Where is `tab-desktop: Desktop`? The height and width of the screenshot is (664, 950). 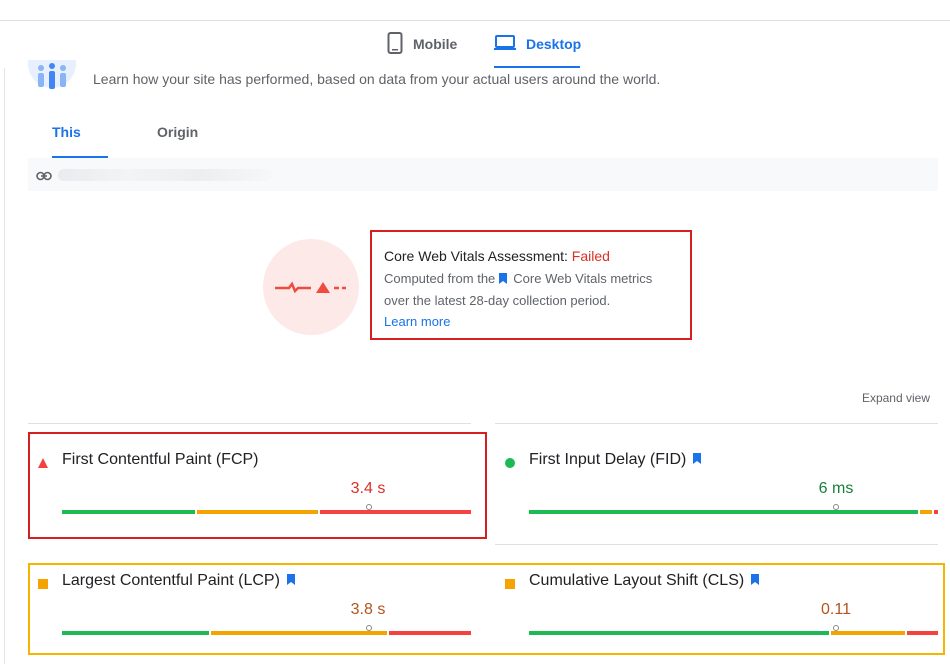 tab-desktop: Desktop is located at coordinates (538, 44).